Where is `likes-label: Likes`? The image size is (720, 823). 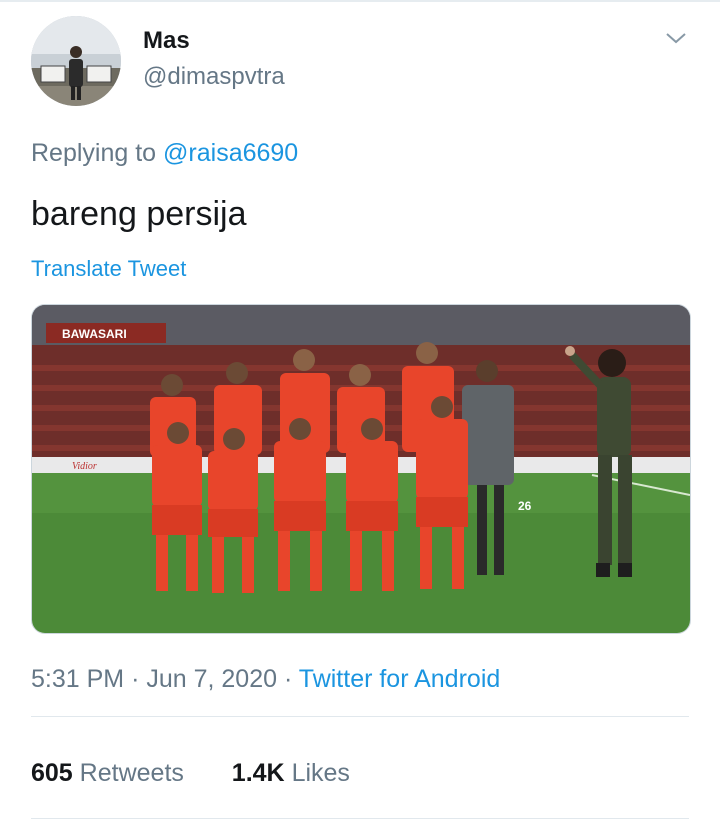 likes-label: Likes is located at coordinates (320, 773).